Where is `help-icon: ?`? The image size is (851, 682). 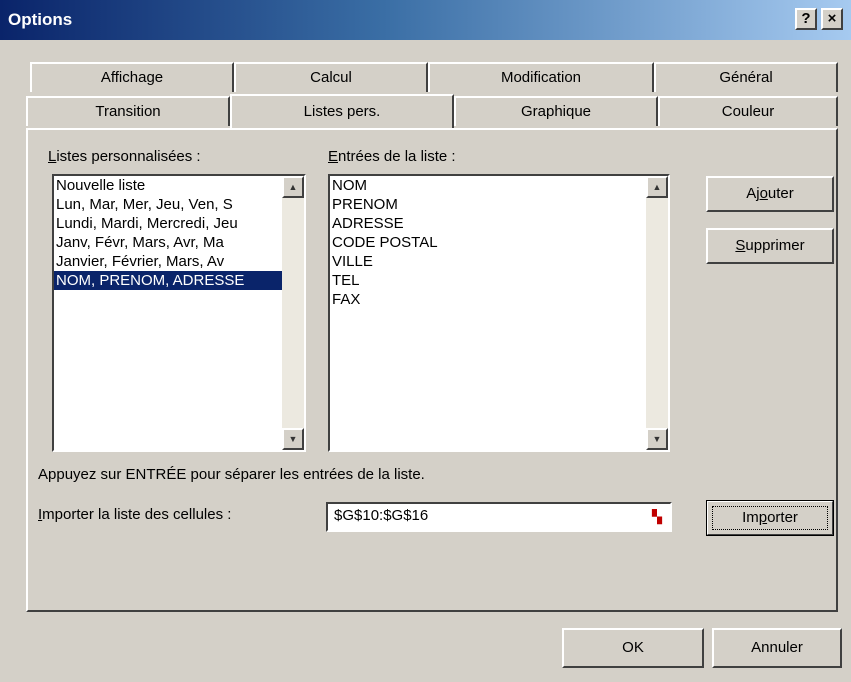
help-icon: ? is located at coordinates (806, 18).